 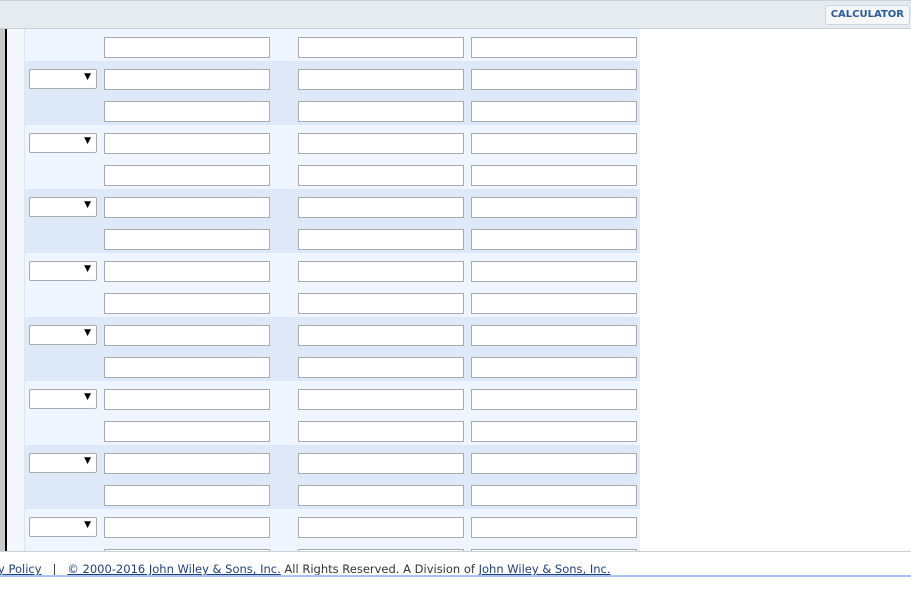 I want to click on privacy-policy-link: y Policy, so click(x=21, y=569).